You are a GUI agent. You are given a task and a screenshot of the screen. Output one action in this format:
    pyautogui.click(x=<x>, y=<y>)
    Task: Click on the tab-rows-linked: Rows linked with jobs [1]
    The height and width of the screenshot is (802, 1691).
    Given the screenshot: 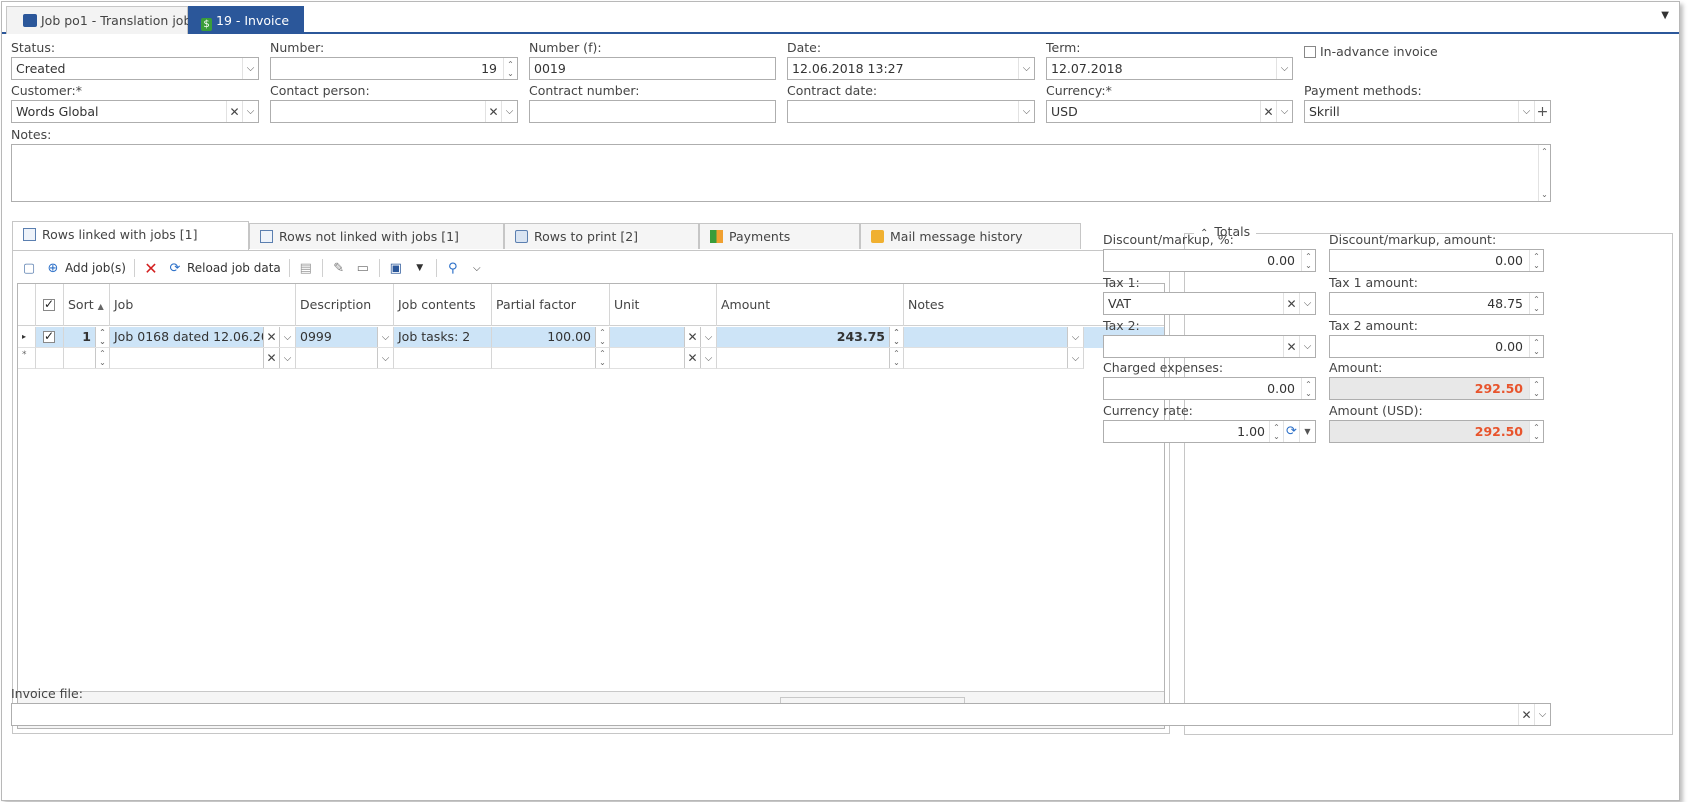 What is the action you would take?
    pyautogui.click(x=130, y=236)
    